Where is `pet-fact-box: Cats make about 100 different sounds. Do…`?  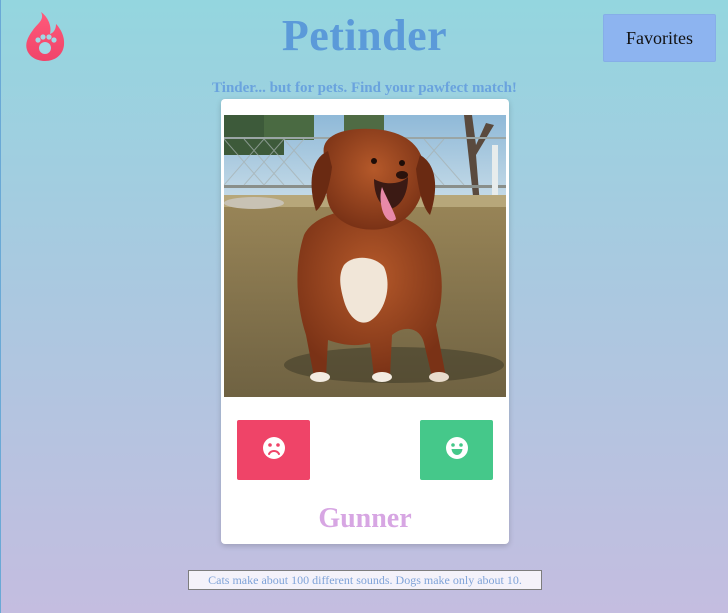
pet-fact-box: Cats make about 100 different sounds. Do… is located at coordinates (365, 580).